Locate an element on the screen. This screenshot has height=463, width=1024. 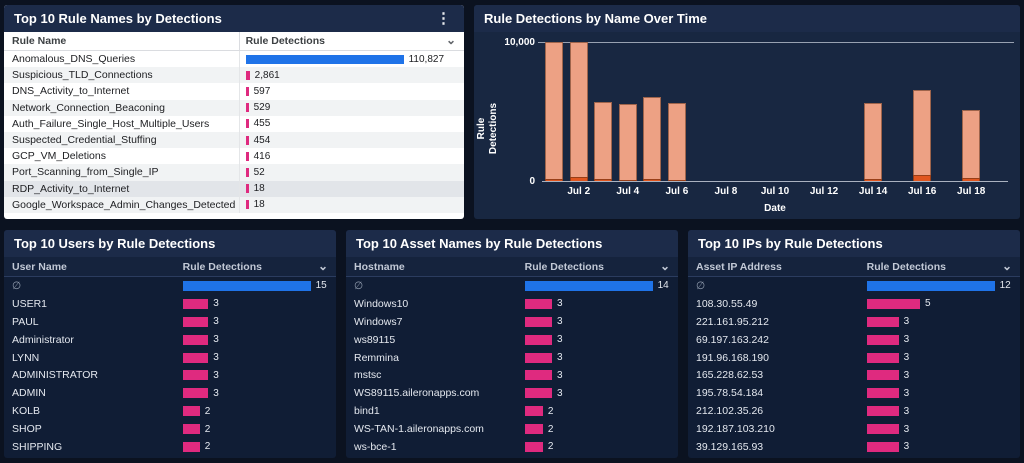
table-row: USER1 3 is located at coordinates (170, 304).